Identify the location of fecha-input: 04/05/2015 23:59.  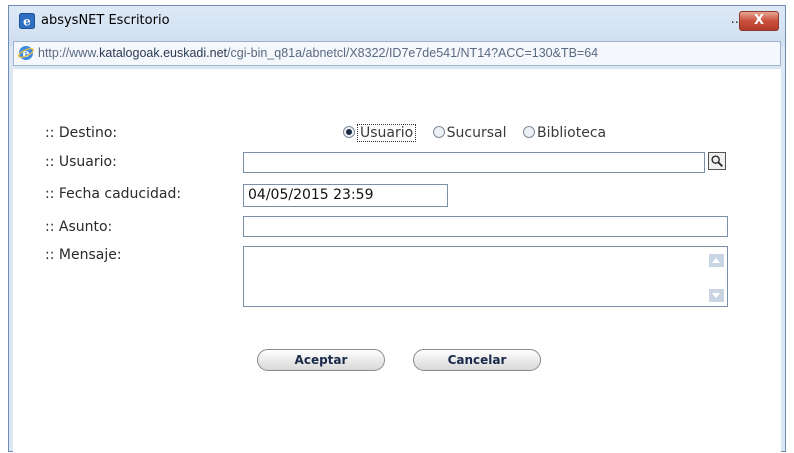
(345, 195).